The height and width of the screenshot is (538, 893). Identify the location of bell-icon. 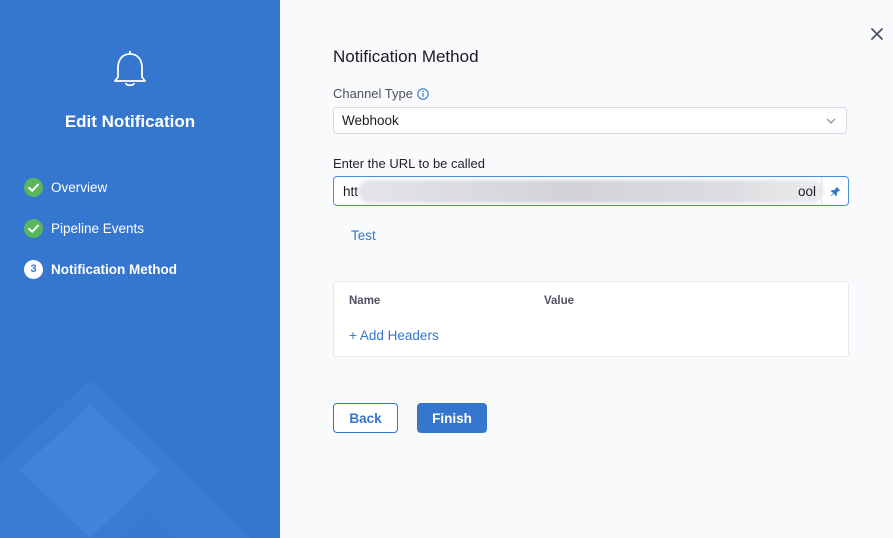
(130, 69).